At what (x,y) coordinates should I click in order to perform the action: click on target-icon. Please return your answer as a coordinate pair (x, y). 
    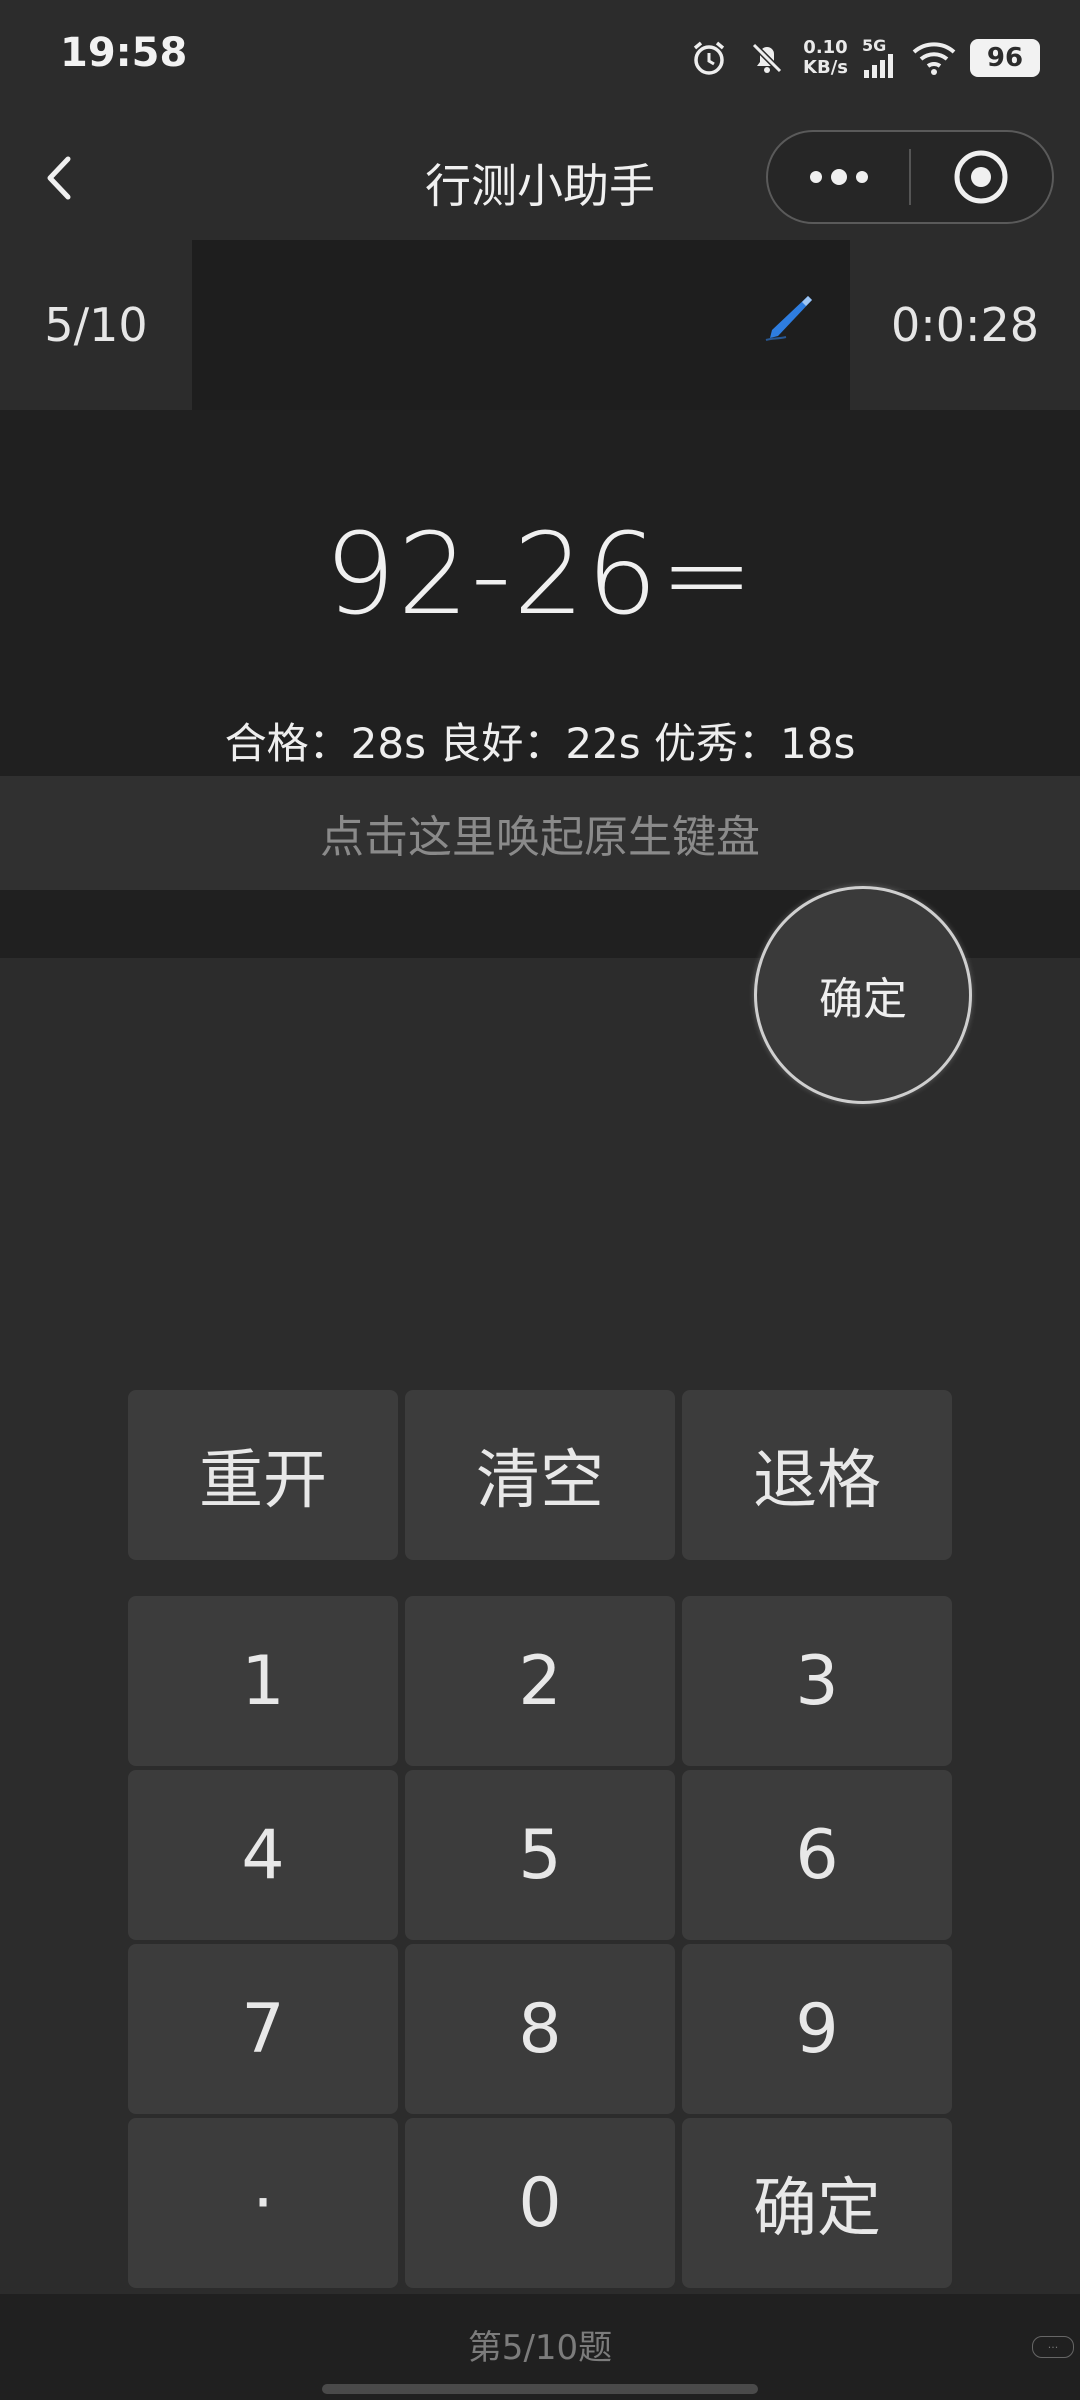
    Looking at the image, I should click on (981, 177).